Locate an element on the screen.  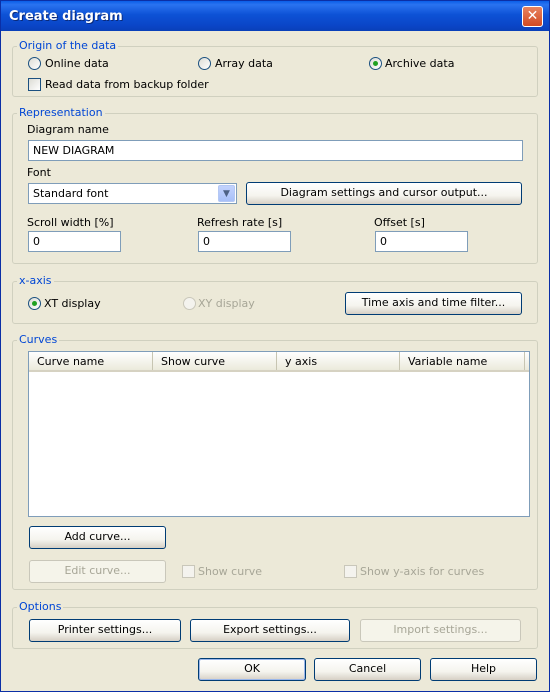
font-label: Font is located at coordinates (39, 172).